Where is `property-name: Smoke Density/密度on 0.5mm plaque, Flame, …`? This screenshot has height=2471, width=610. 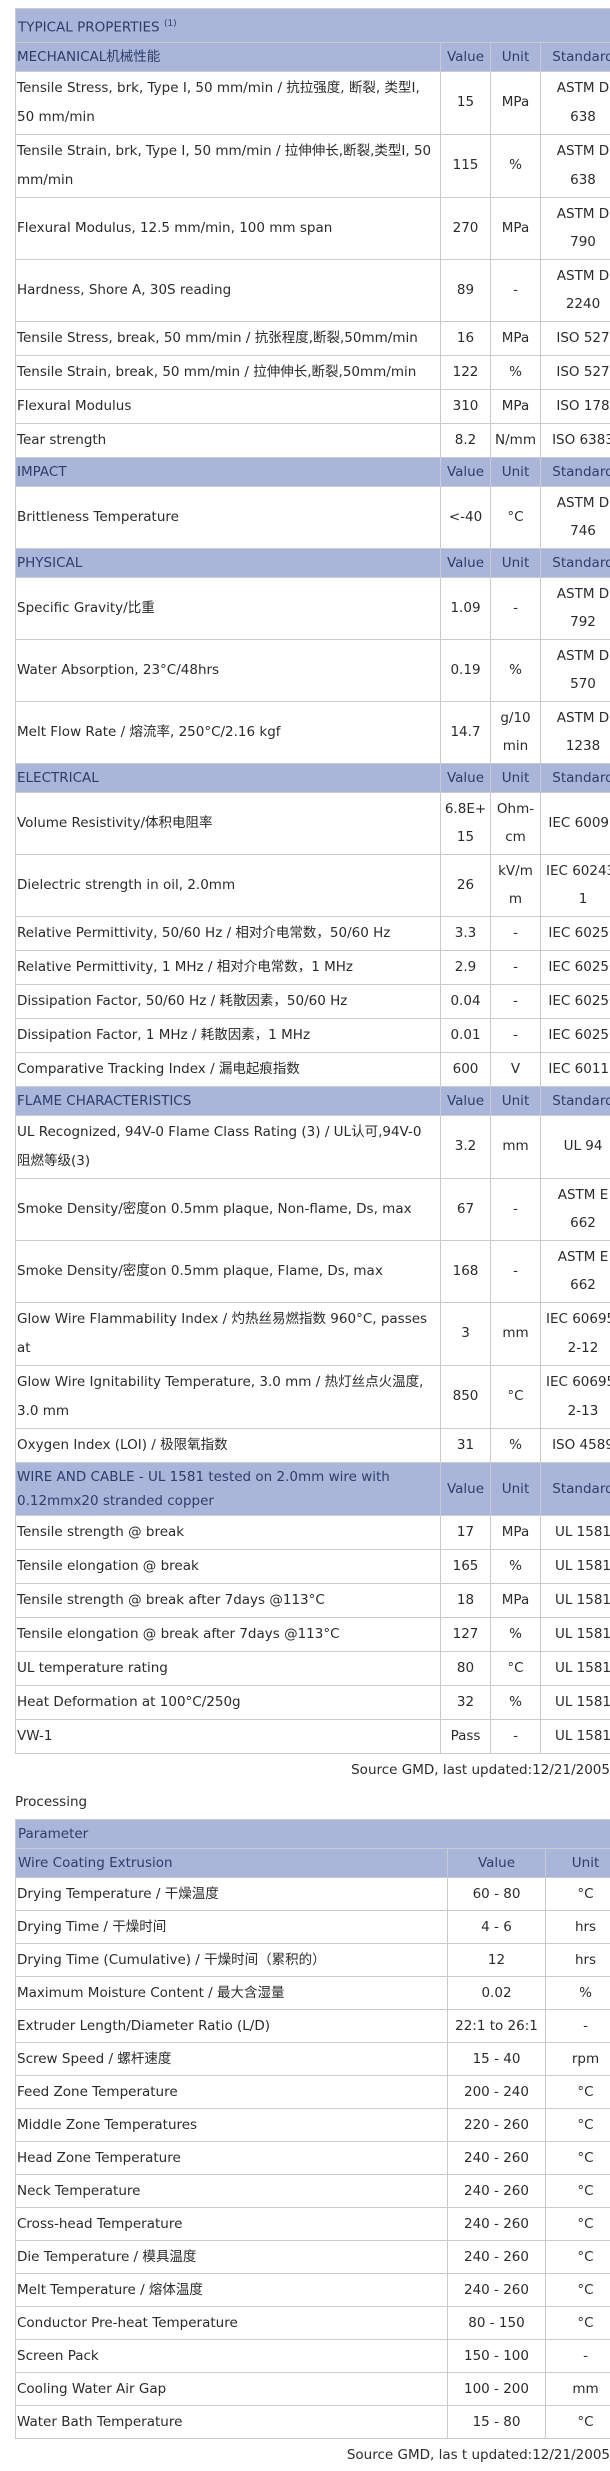
property-name: Smoke Density/密度on 0.5mm plaque, Flame, … is located at coordinates (228, 1271).